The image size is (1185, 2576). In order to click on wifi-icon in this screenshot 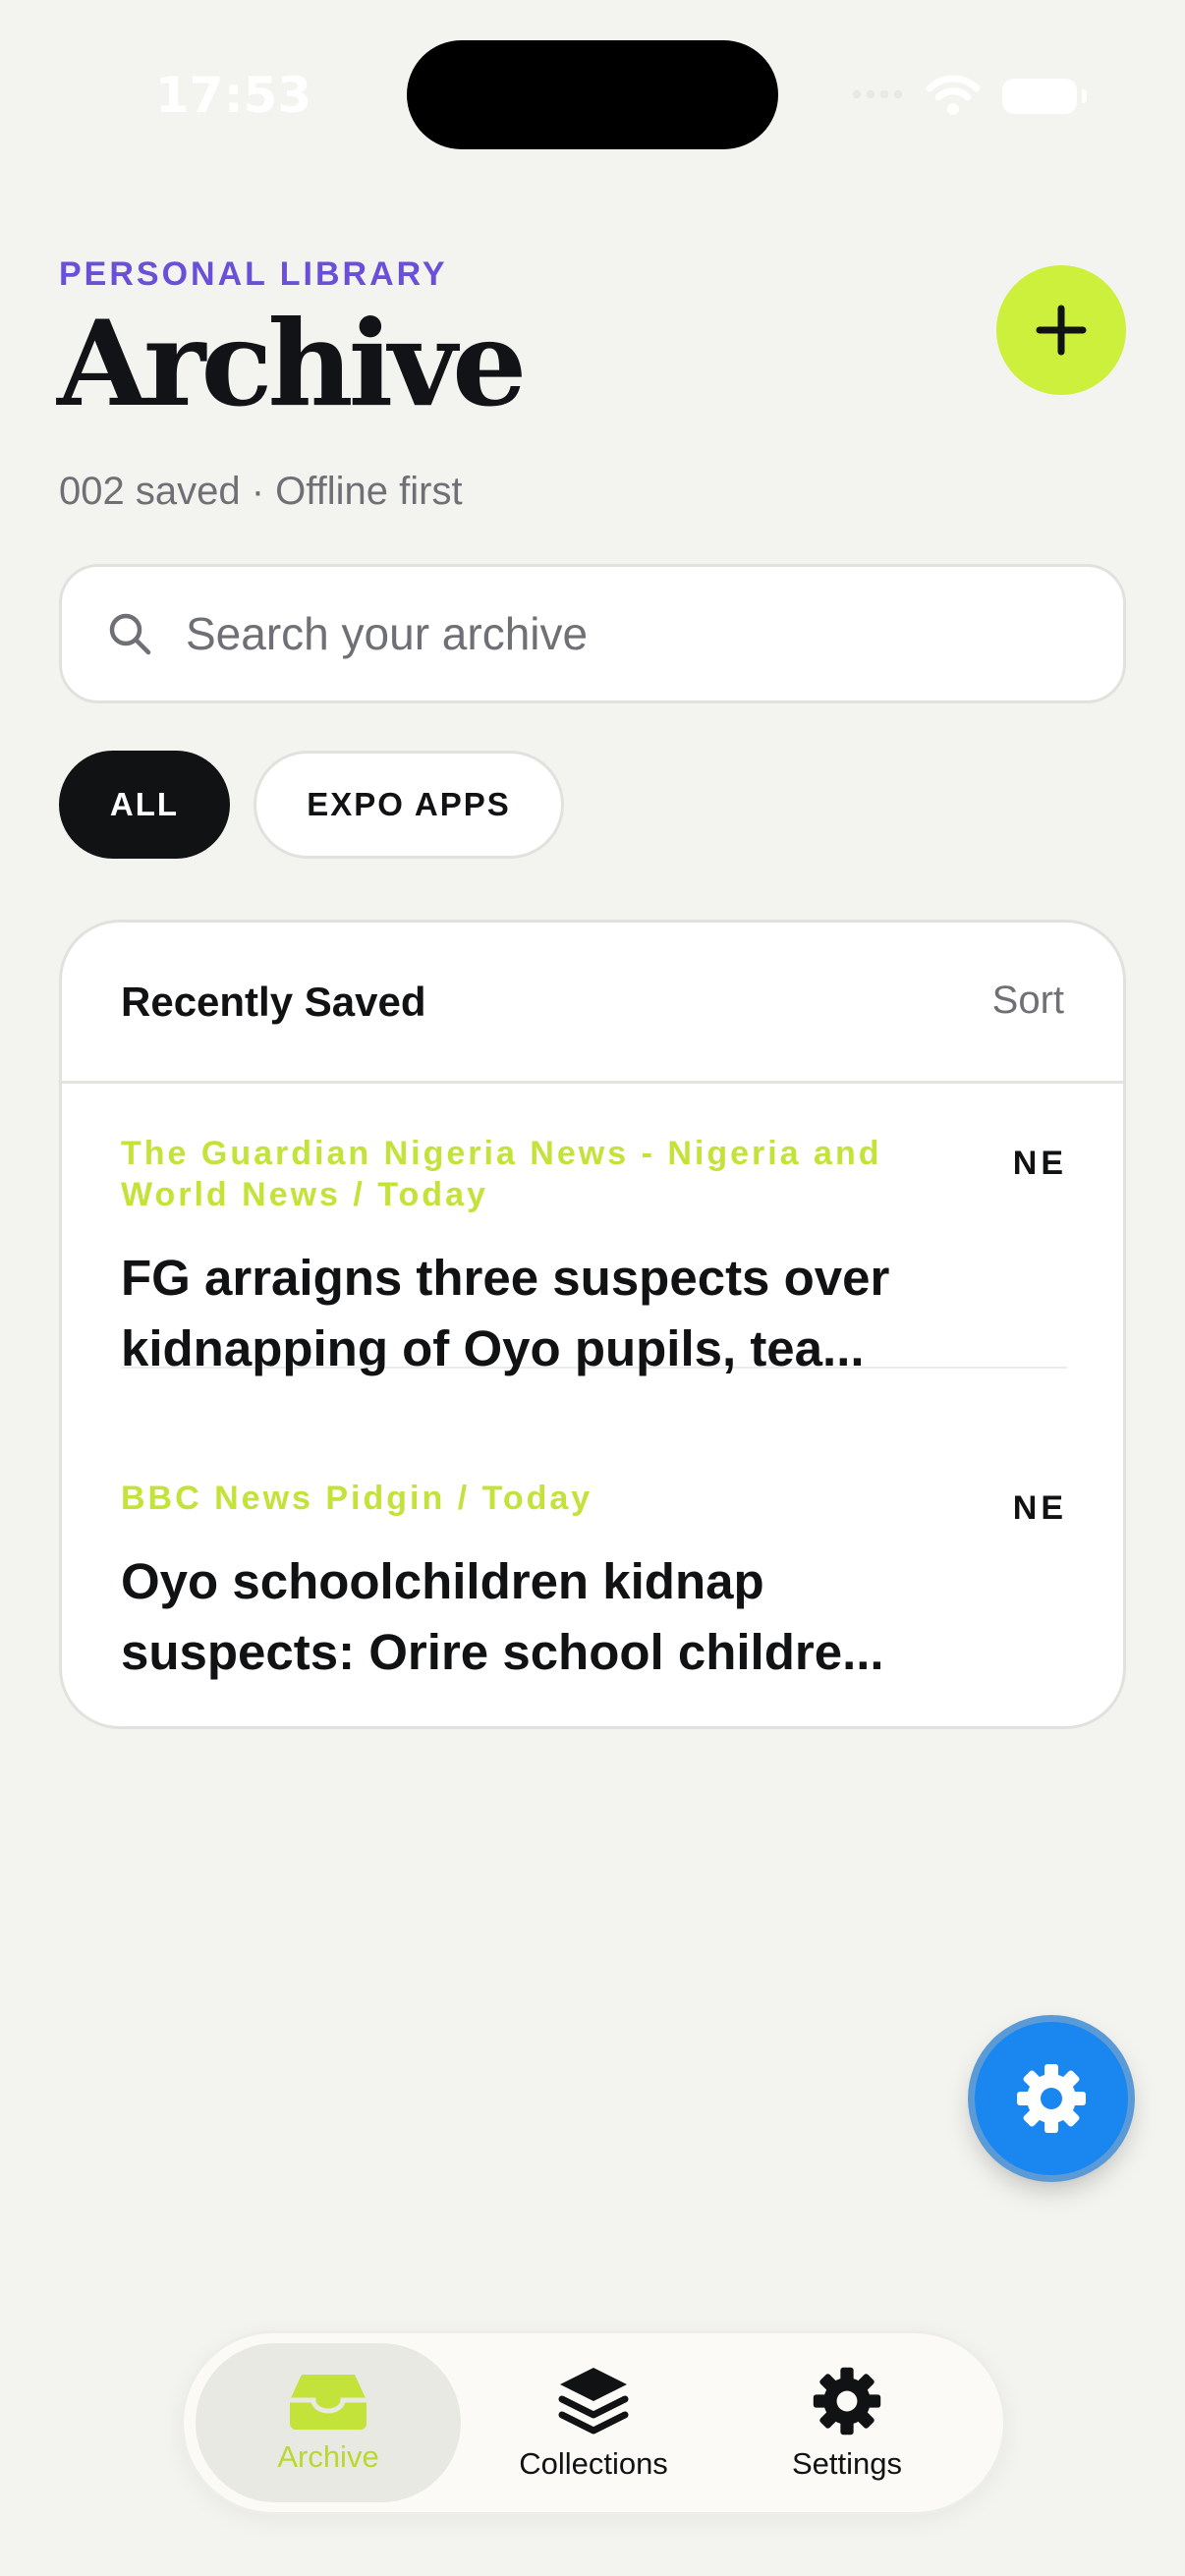, I will do `click(954, 95)`.